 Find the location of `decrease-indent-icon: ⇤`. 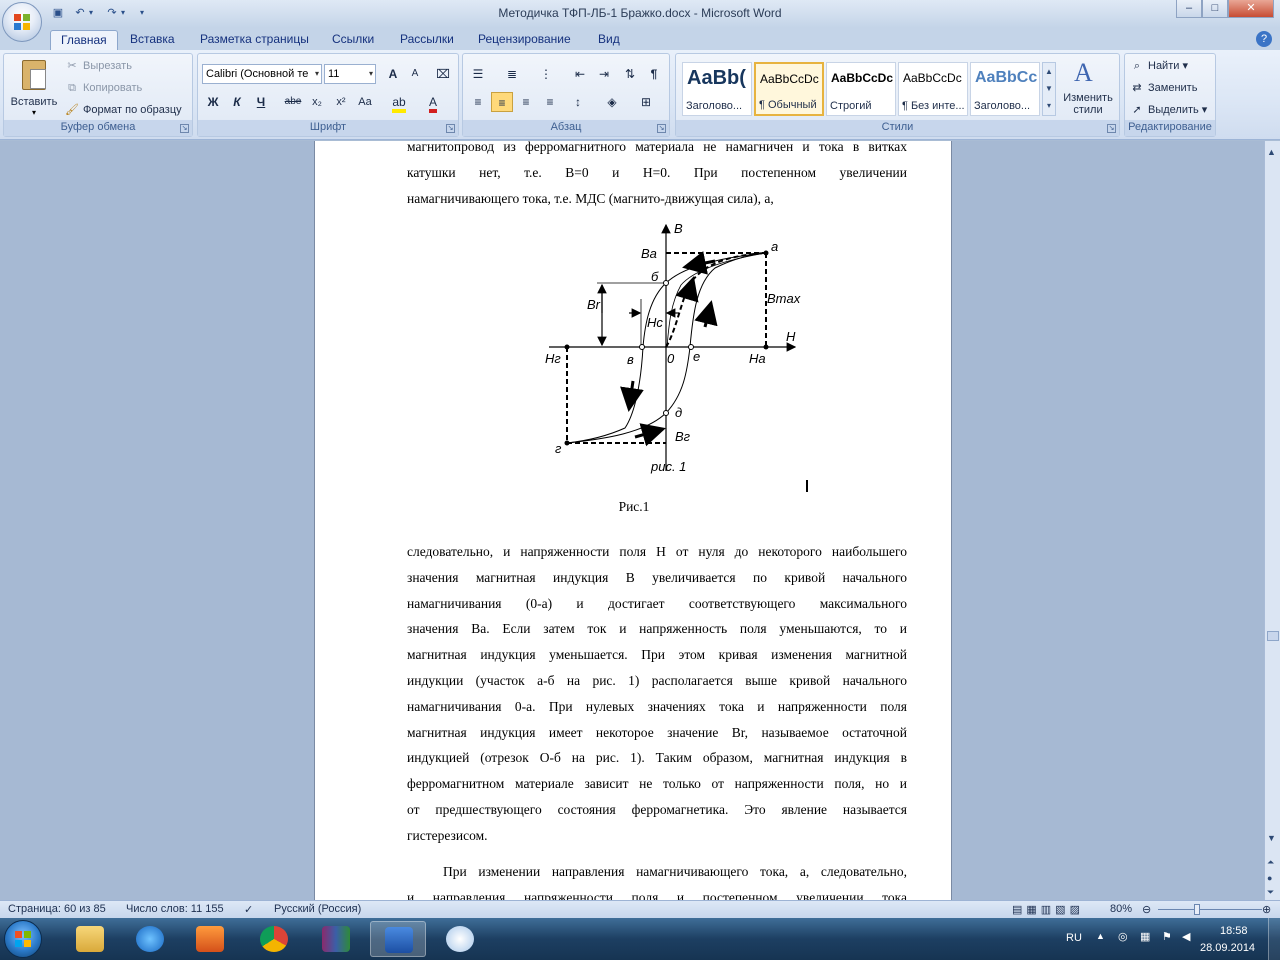

decrease-indent-icon: ⇤ is located at coordinates (580, 74).